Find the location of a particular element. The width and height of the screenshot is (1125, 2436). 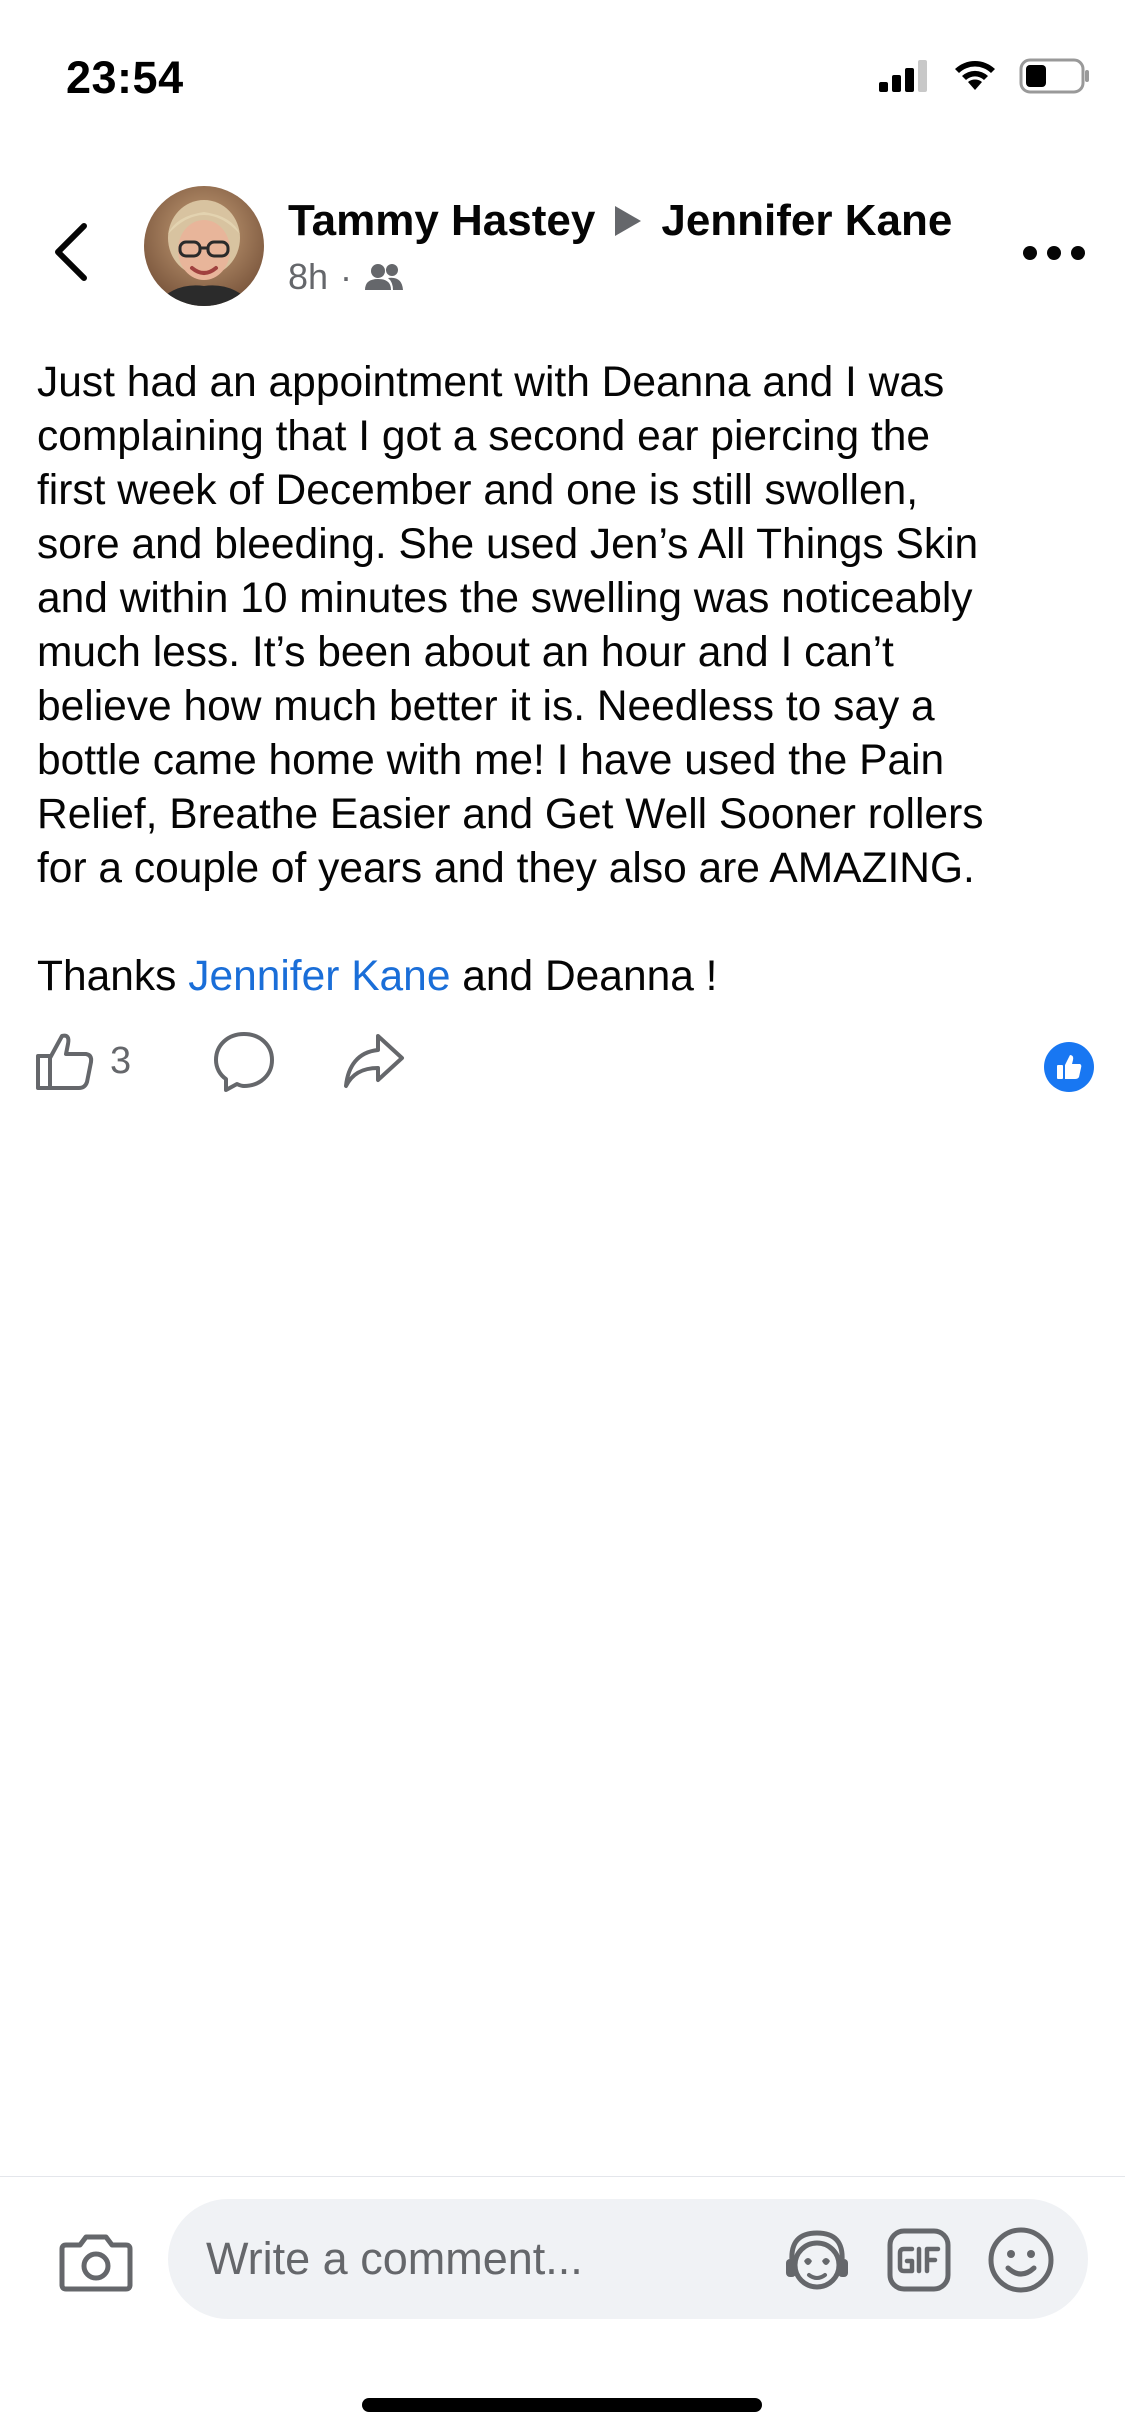

comment-icon is located at coordinates (244, 1062).